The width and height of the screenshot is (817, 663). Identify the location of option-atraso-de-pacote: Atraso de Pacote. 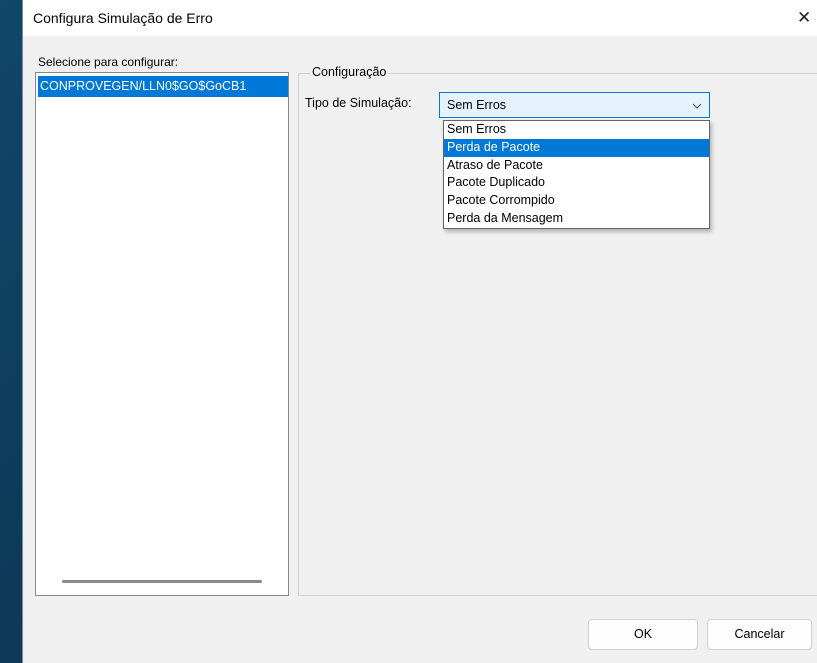
(576, 166).